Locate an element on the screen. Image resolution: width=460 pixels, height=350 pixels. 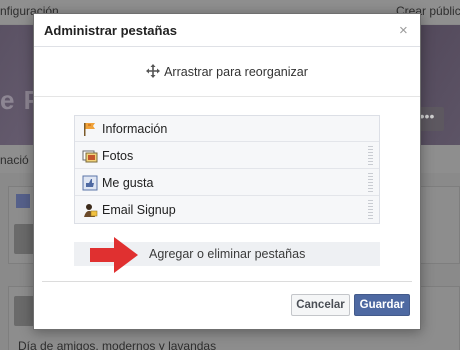
likes-icon is located at coordinates (90, 183).